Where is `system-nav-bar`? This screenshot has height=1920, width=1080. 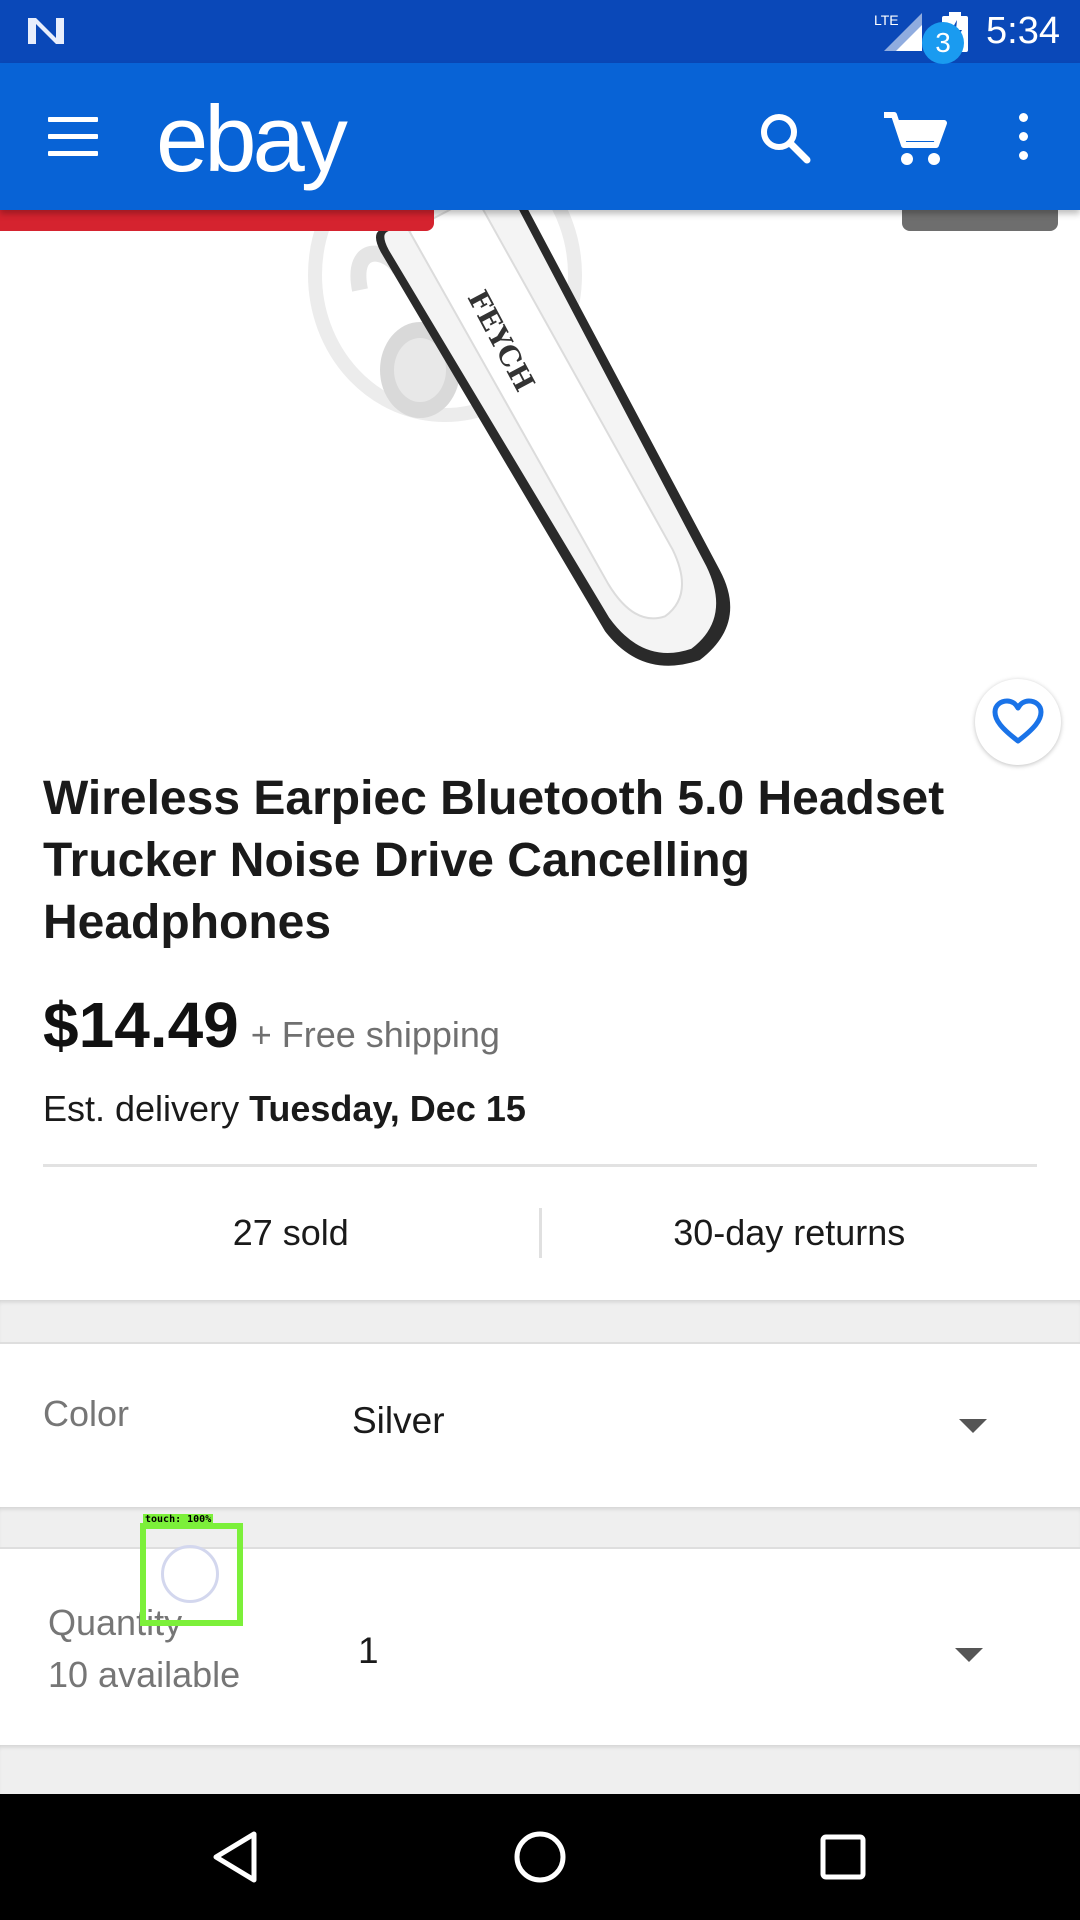 system-nav-bar is located at coordinates (540, 1857).